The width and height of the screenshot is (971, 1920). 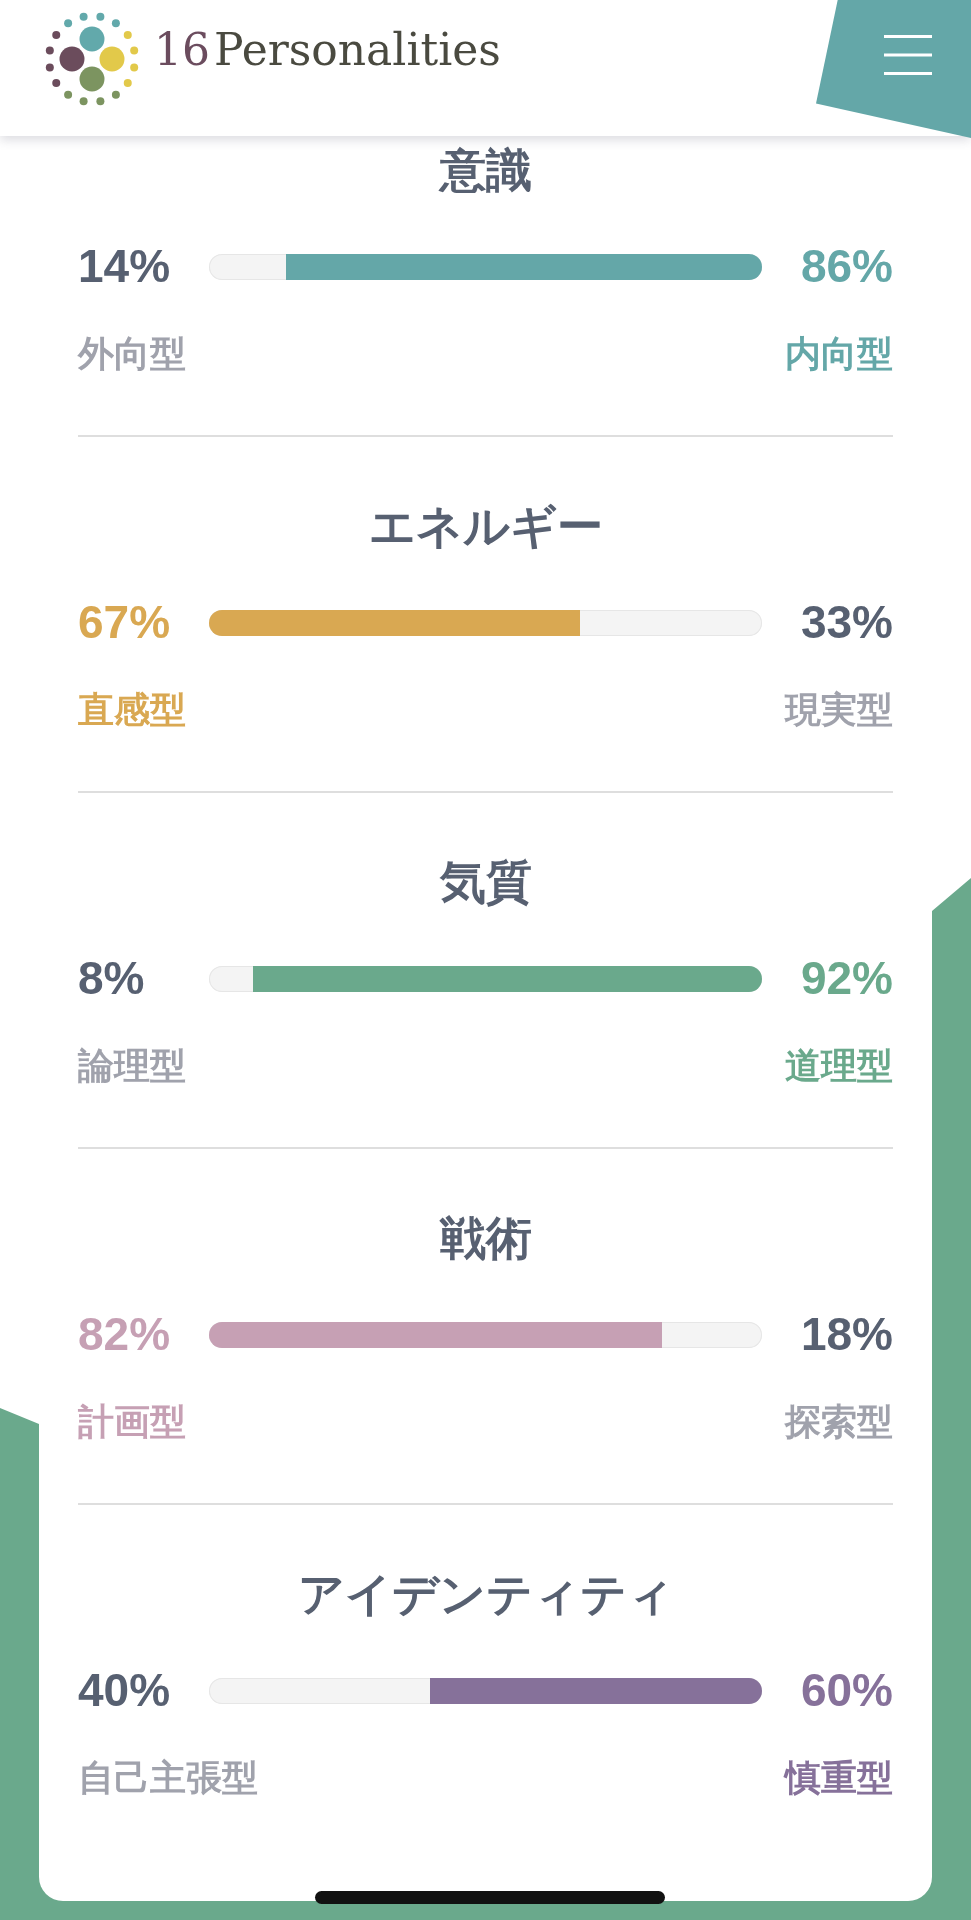 I want to click on trait-label: 自己主張型, so click(x=168, y=1778).